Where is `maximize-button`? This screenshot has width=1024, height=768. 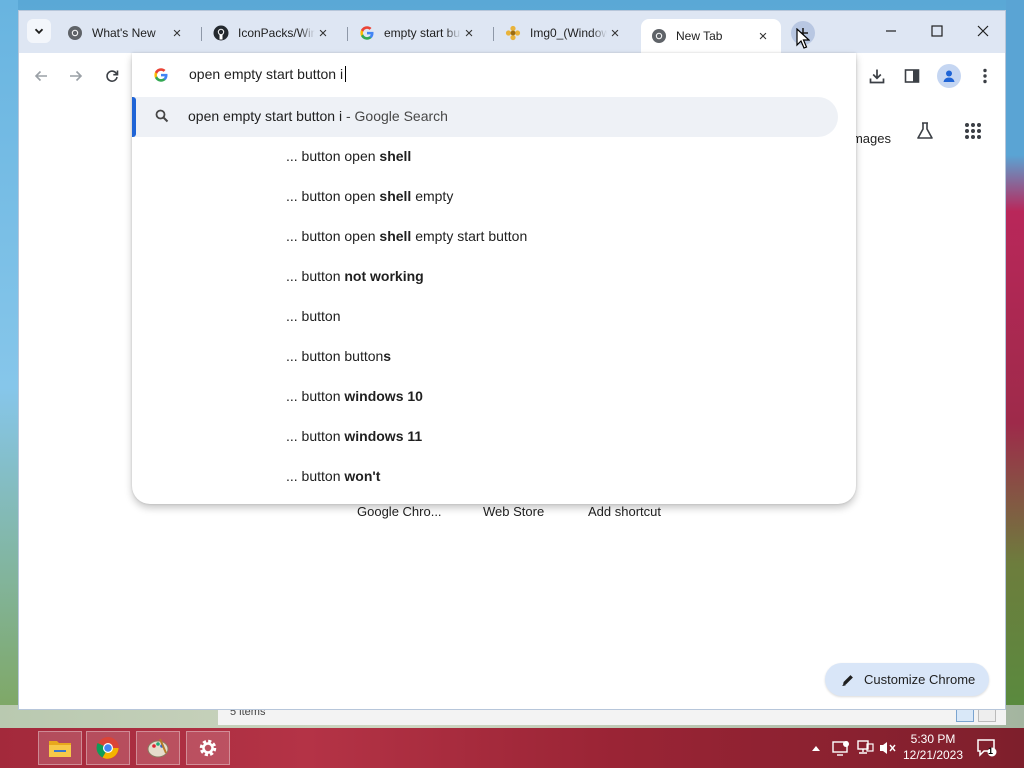
maximize-button is located at coordinates (937, 31).